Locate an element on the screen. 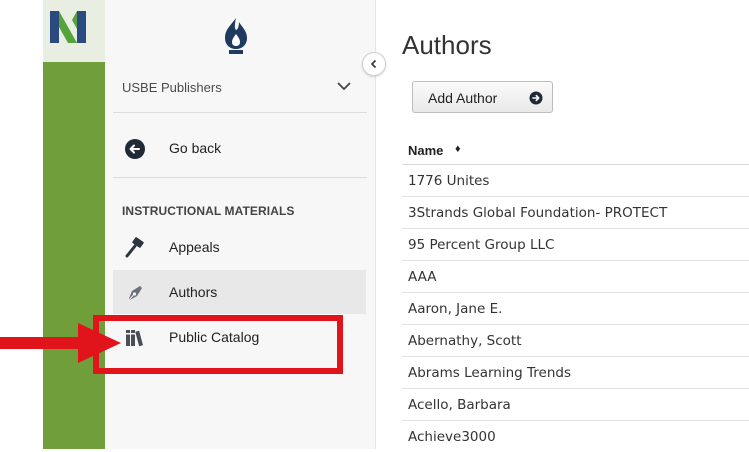  pen-nib-icon is located at coordinates (134, 294).